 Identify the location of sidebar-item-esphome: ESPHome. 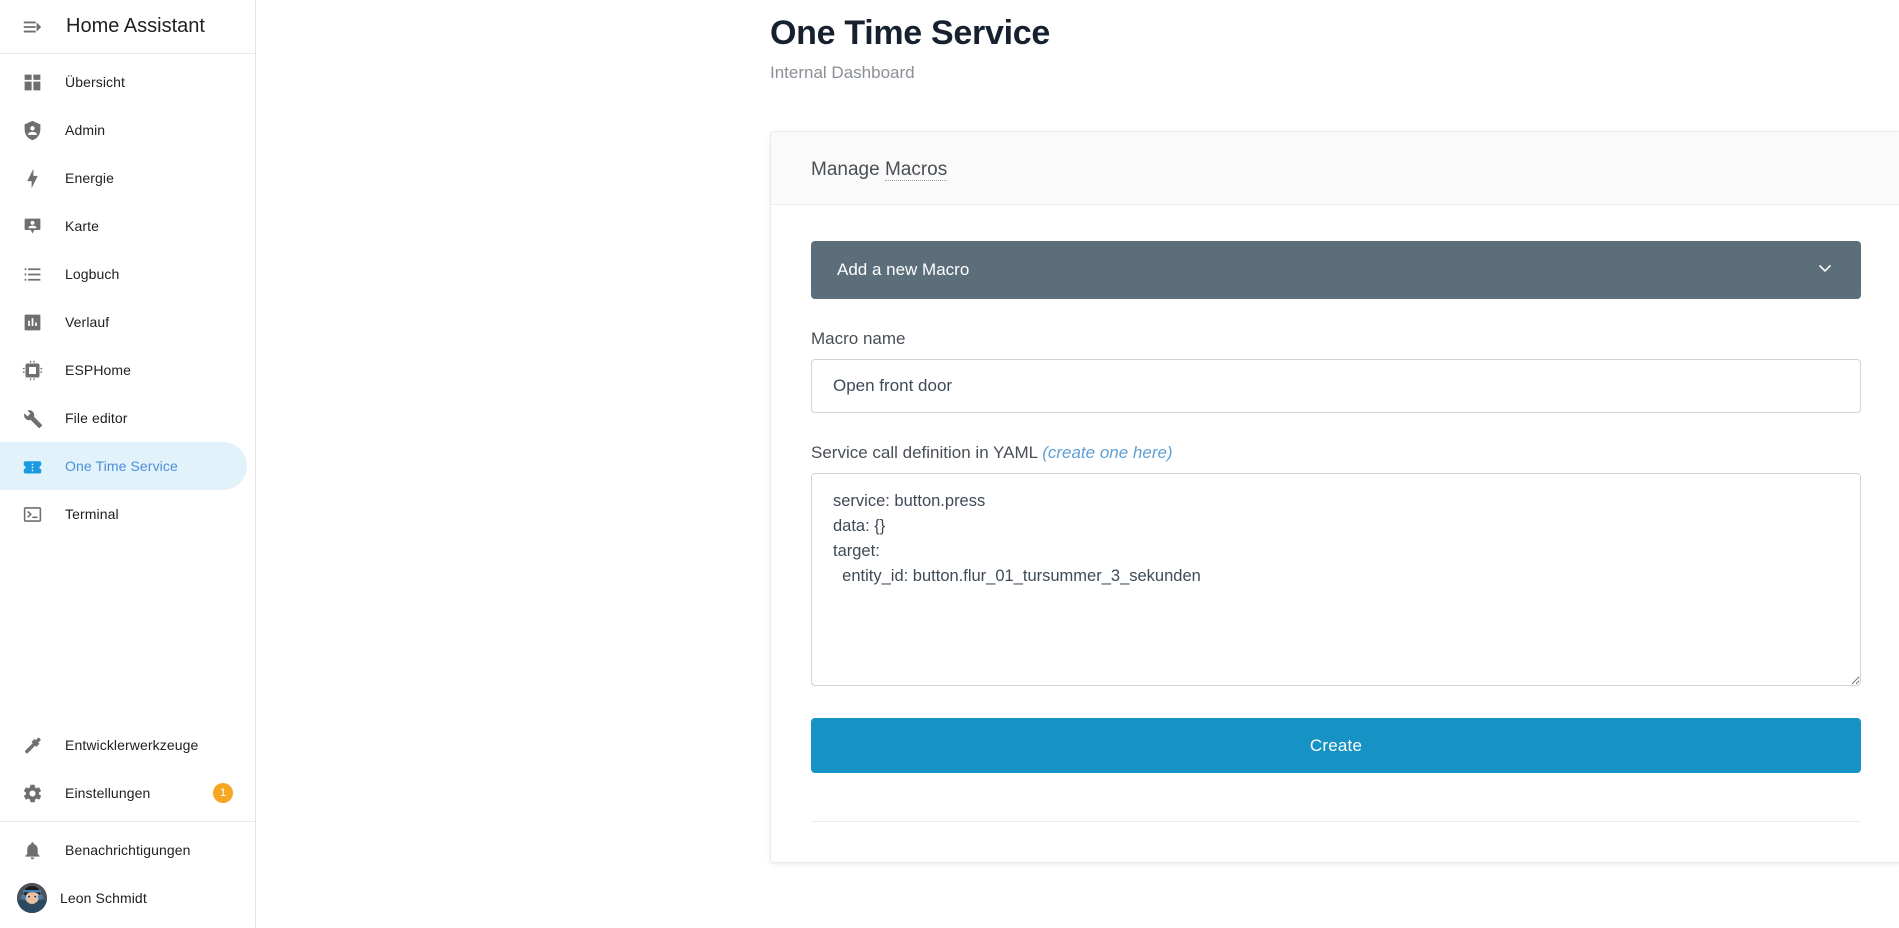
(123, 370).